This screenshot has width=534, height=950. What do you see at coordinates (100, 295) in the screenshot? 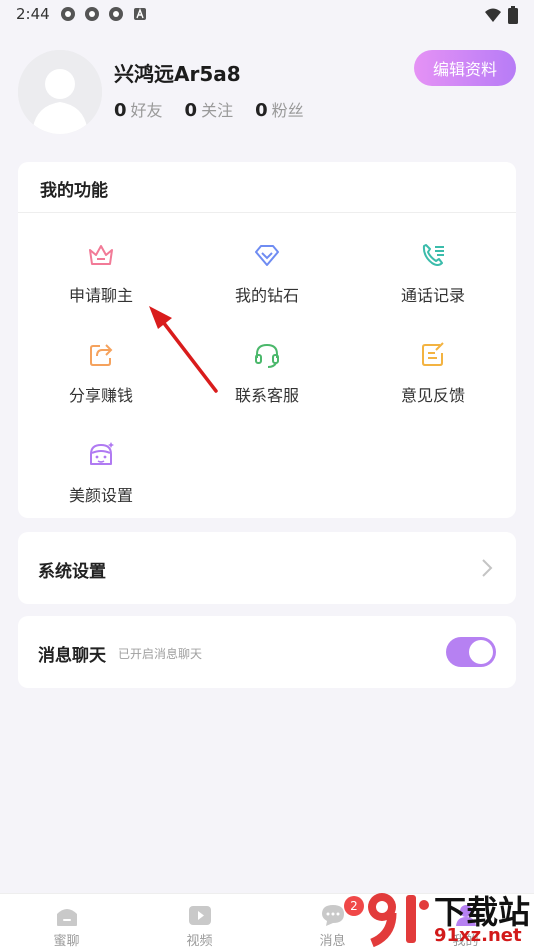
I see `function-label: 申请聊主` at bounding box center [100, 295].